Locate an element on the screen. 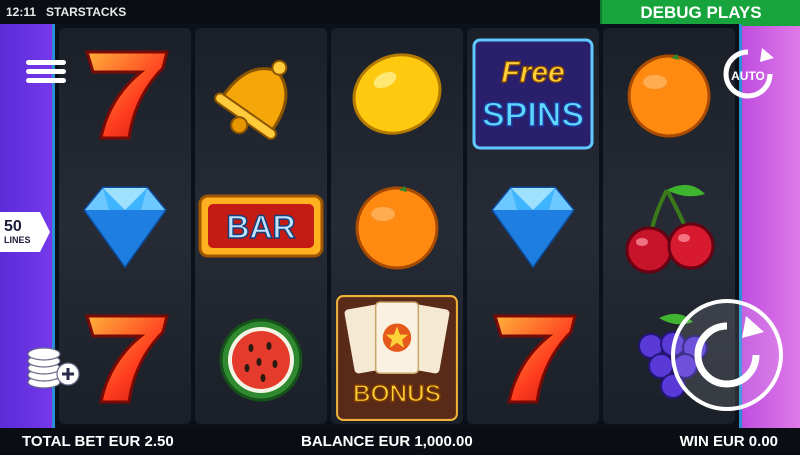  bell-icon is located at coordinates (251, 99).